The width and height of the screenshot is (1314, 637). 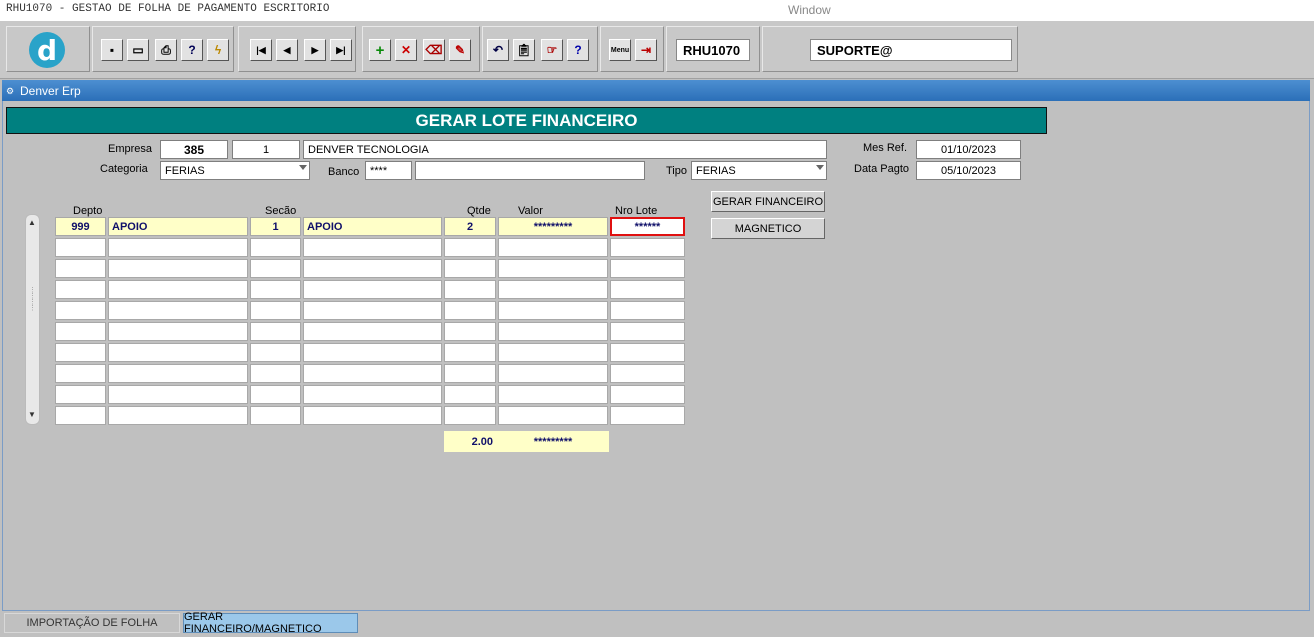 What do you see at coordinates (32, 414) in the screenshot?
I see `scroll-down-icon: ▼` at bounding box center [32, 414].